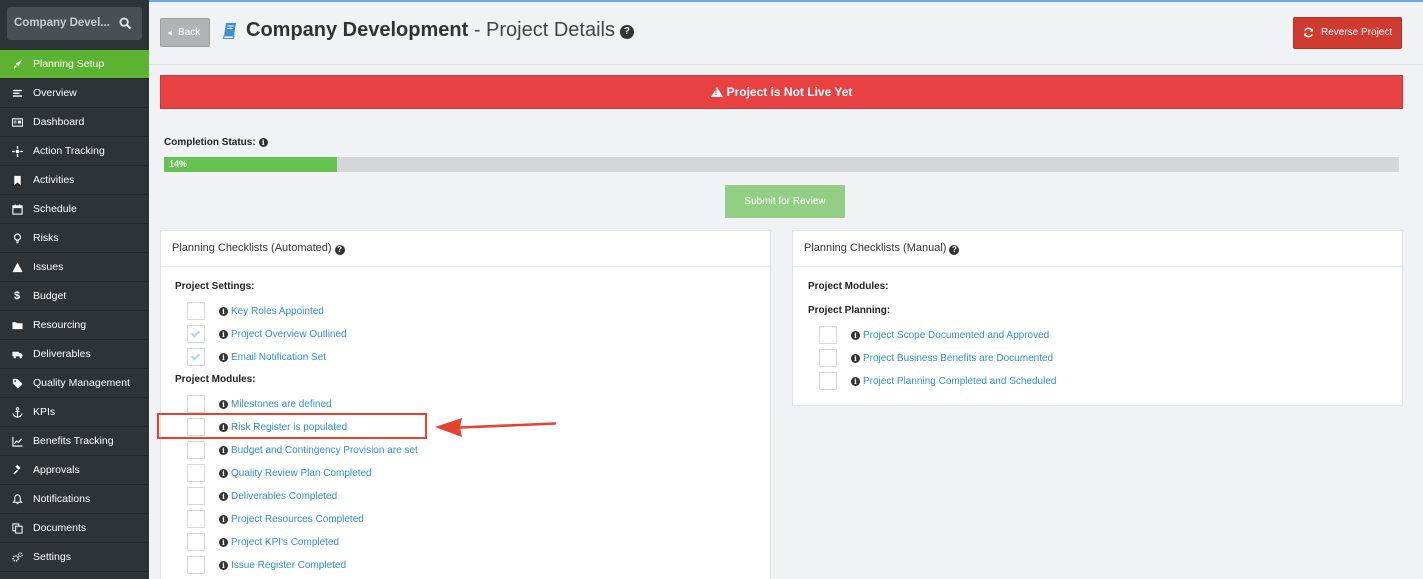 This screenshot has width=1423, height=579. I want to click on sidebar-item-dashboard: Dashboard, so click(74, 122).